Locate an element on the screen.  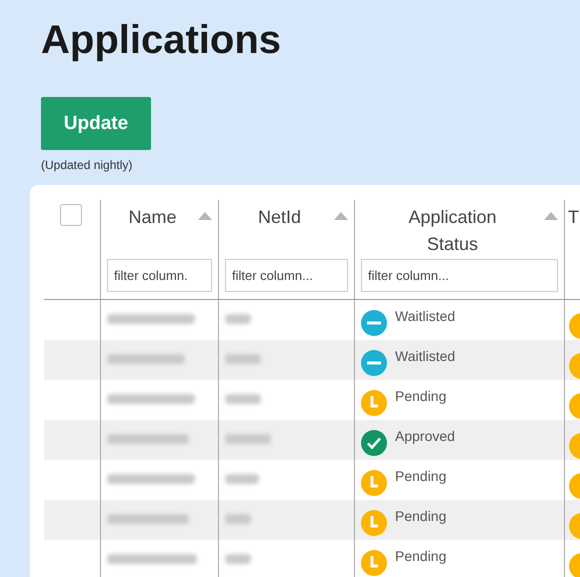
column-header: Application Status is located at coordinates (452, 231).